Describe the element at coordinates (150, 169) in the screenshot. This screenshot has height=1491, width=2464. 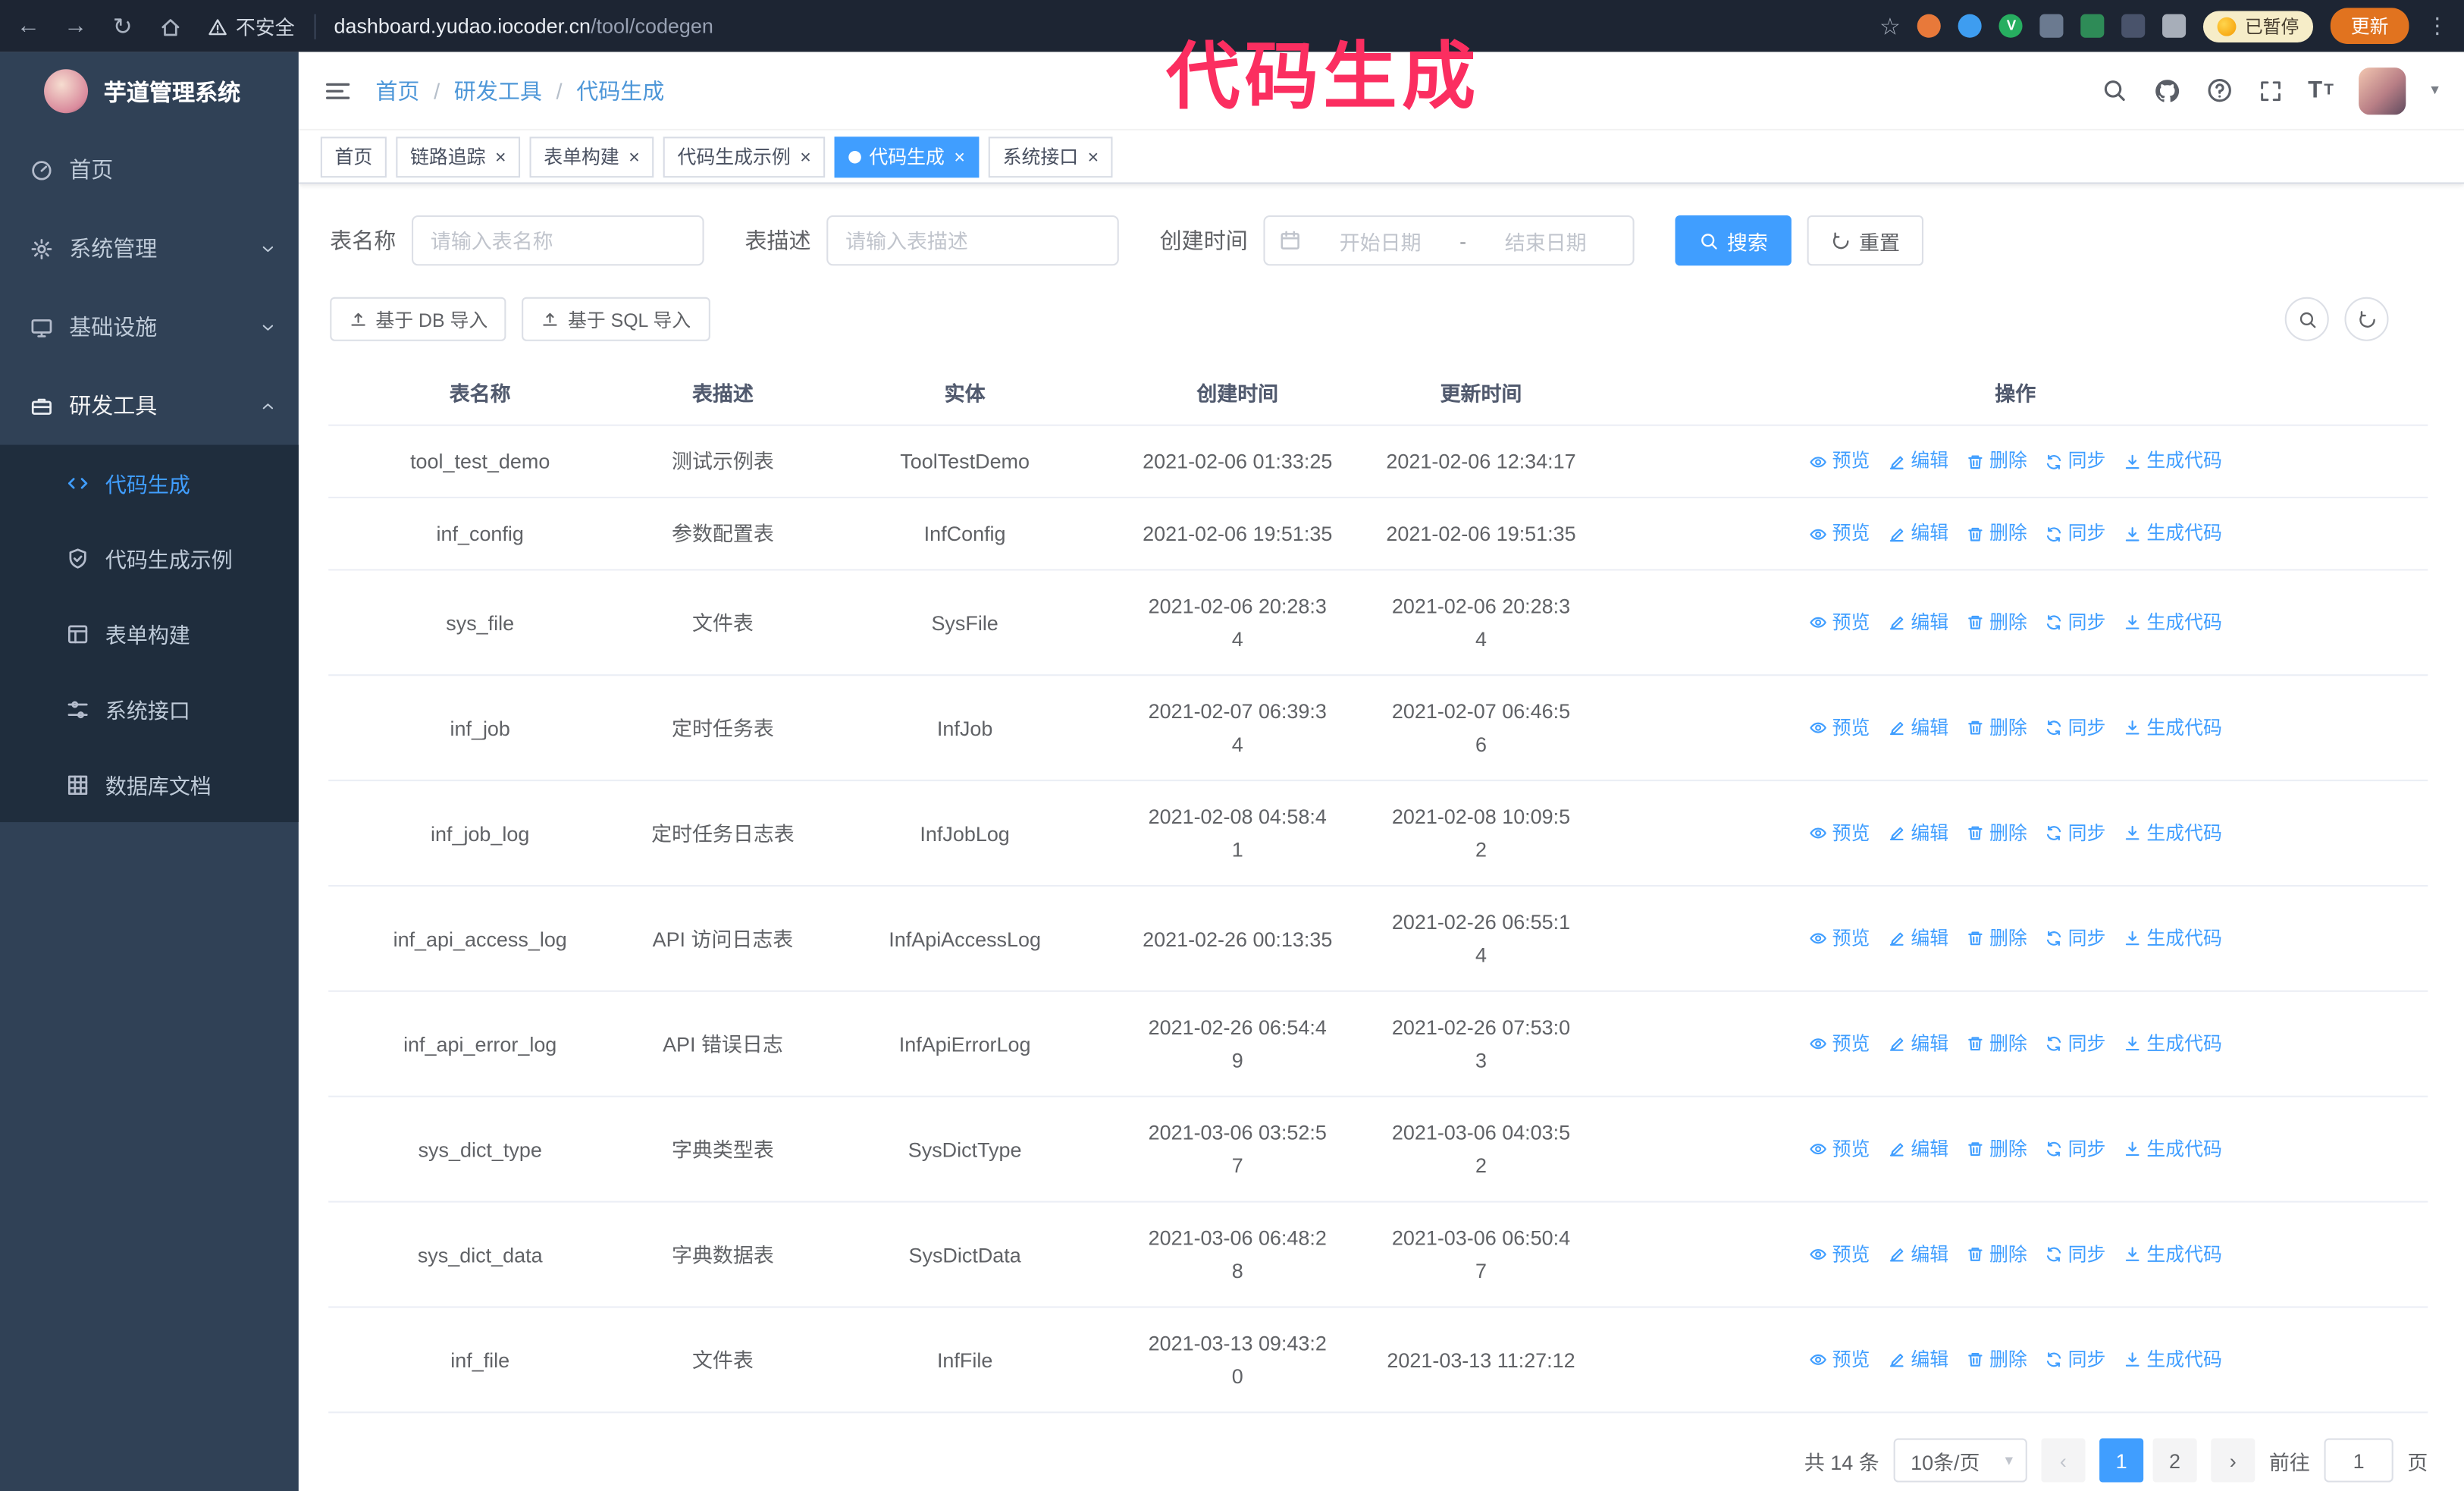
I see `sidebar-item-home: 首页` at that location.